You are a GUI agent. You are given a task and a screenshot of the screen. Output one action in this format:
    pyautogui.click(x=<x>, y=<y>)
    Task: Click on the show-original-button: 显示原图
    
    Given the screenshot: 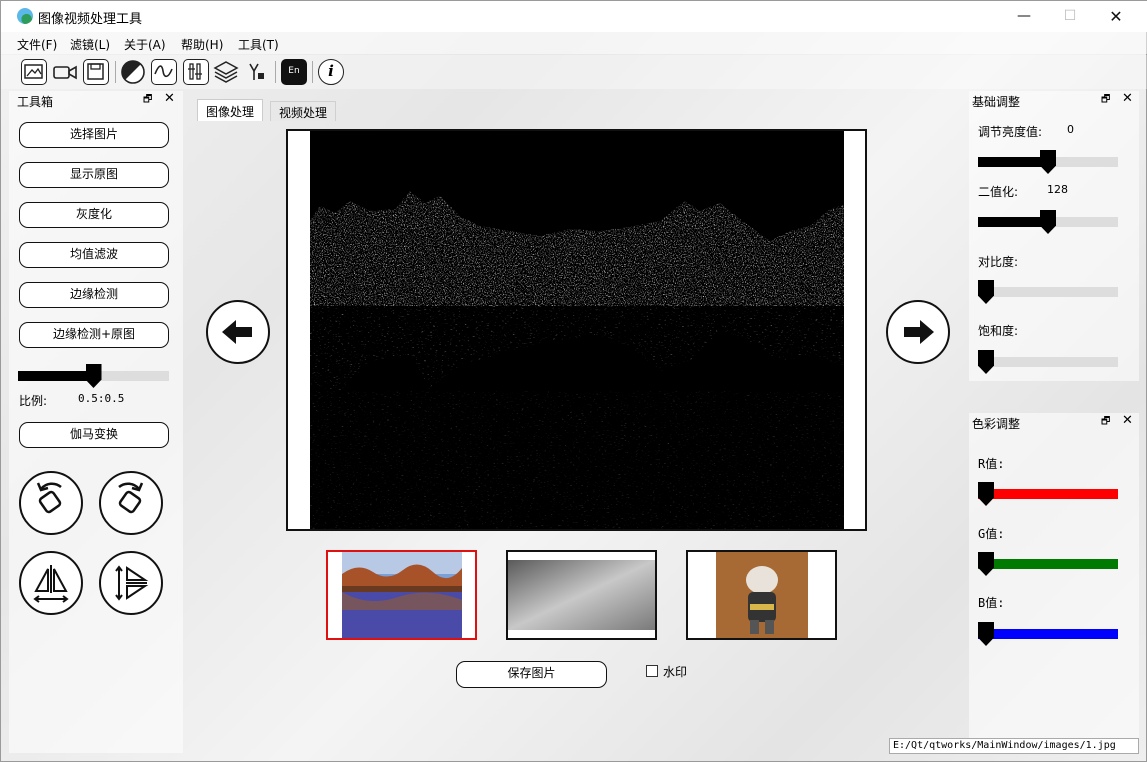 What is the action you would take?
    pyautogui.click(x=94, y=175)
    